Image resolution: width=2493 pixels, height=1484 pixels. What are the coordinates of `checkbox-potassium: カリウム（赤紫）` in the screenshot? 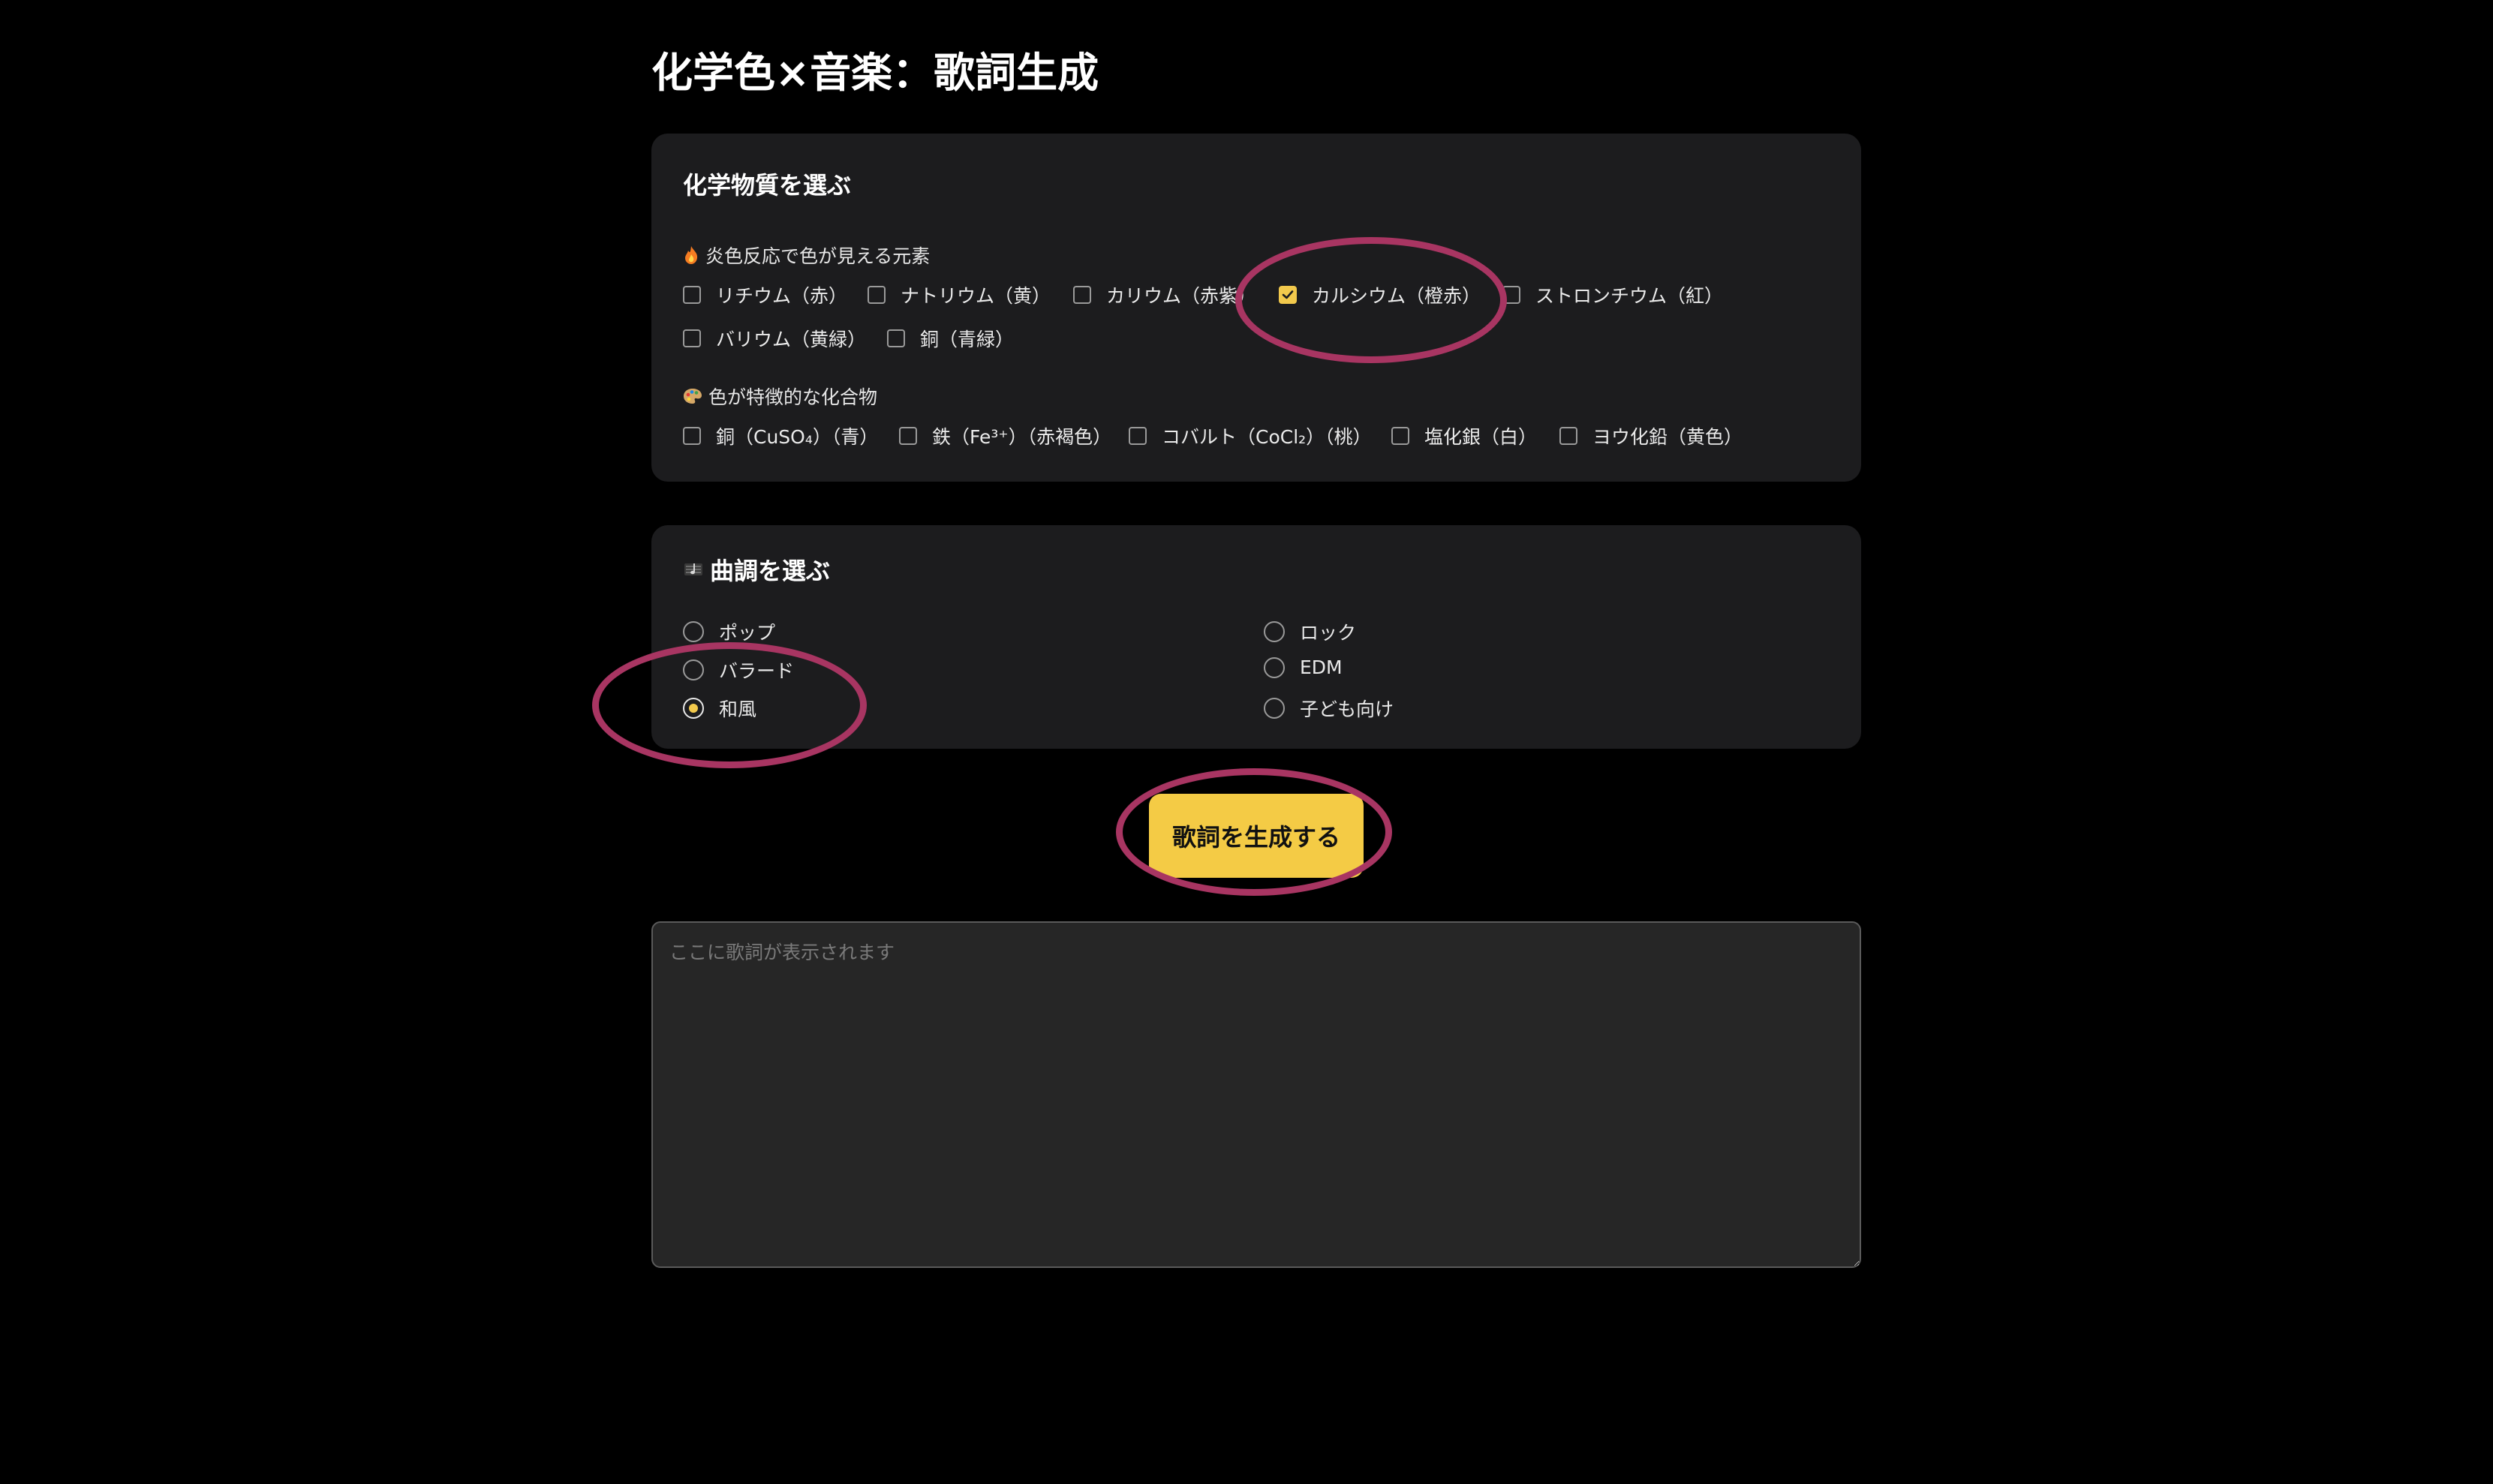 It's located at (1164, 294).